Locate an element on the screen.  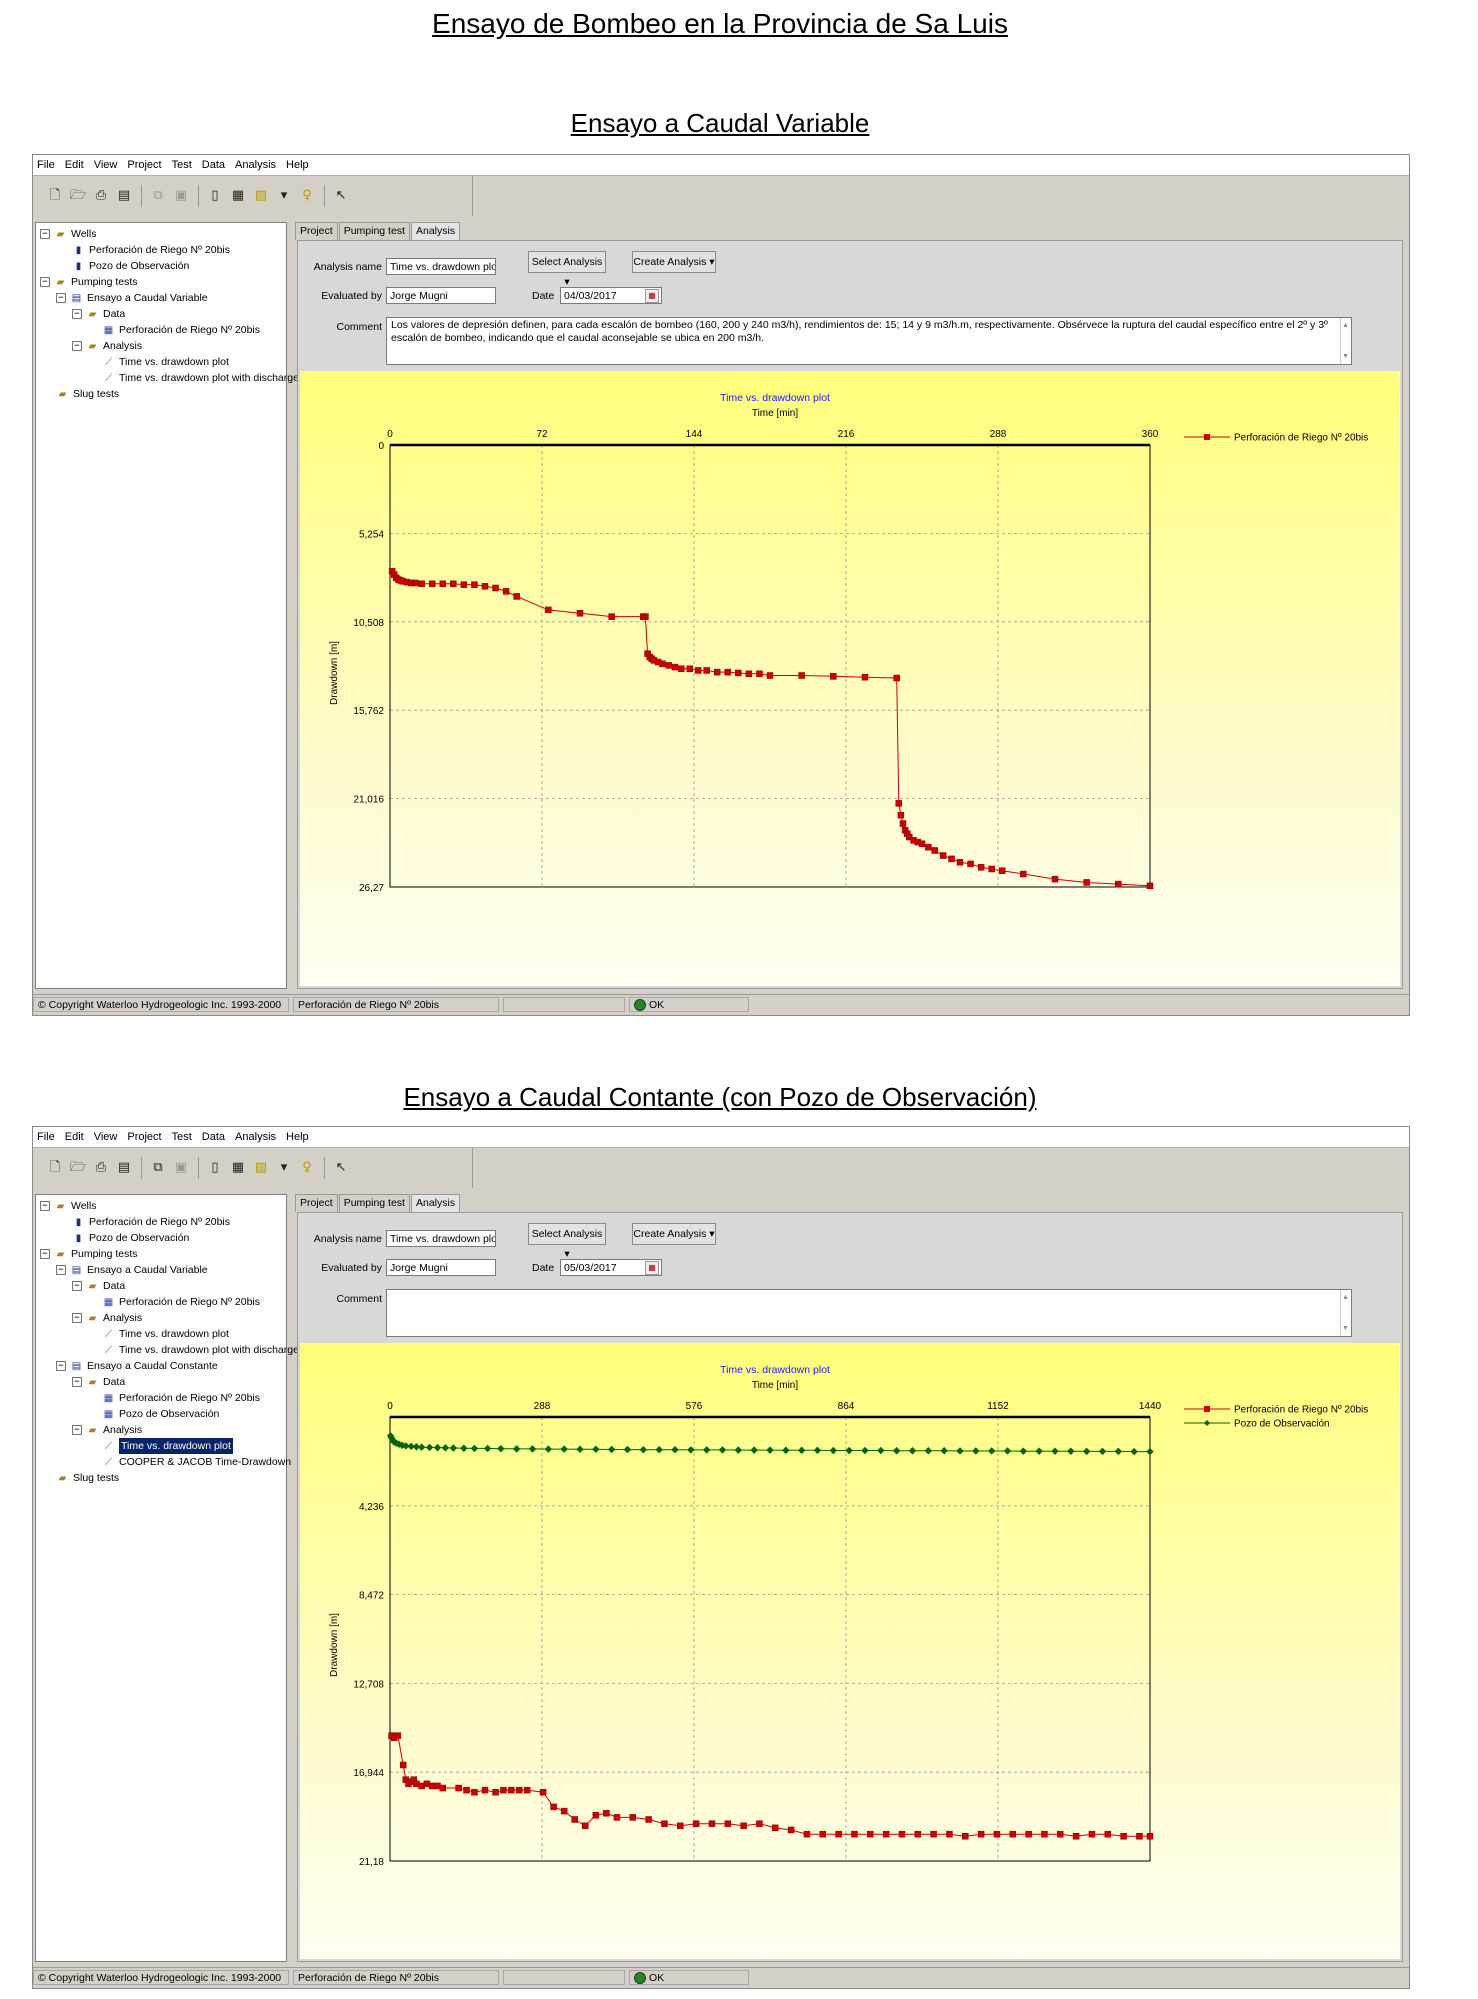
tree-node-data-well: ▦ Perforación de Riego Nº 20bis is located at coordinates (181, 330).